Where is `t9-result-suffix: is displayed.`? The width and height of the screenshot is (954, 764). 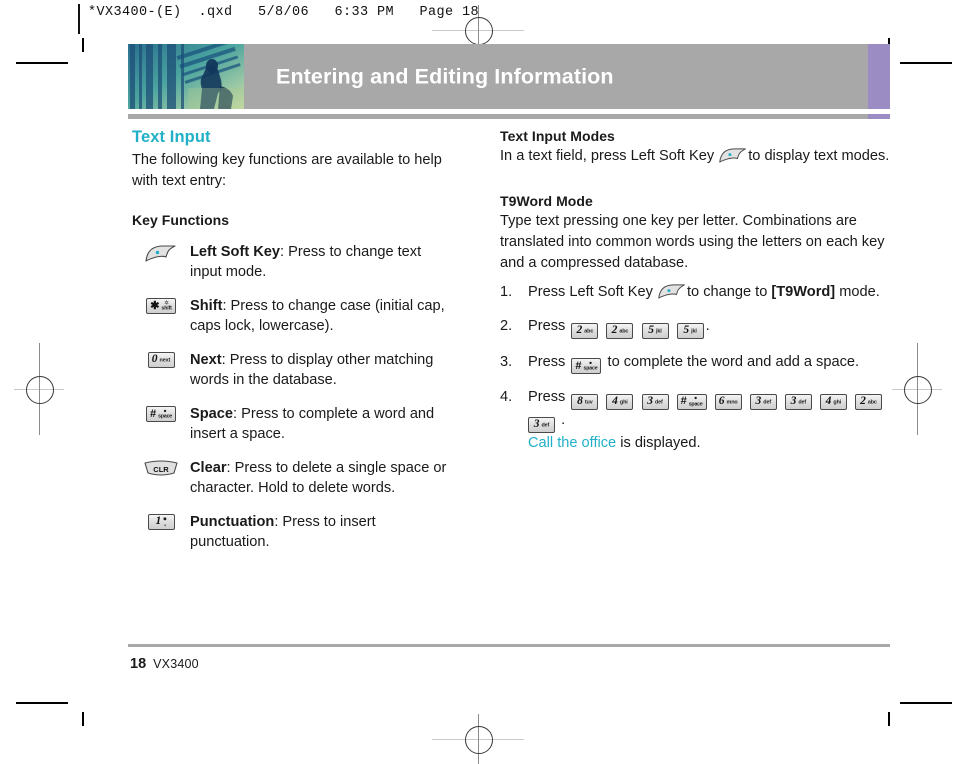 t9-result-suffix: is displayed. is located at coordinates (660, 442).